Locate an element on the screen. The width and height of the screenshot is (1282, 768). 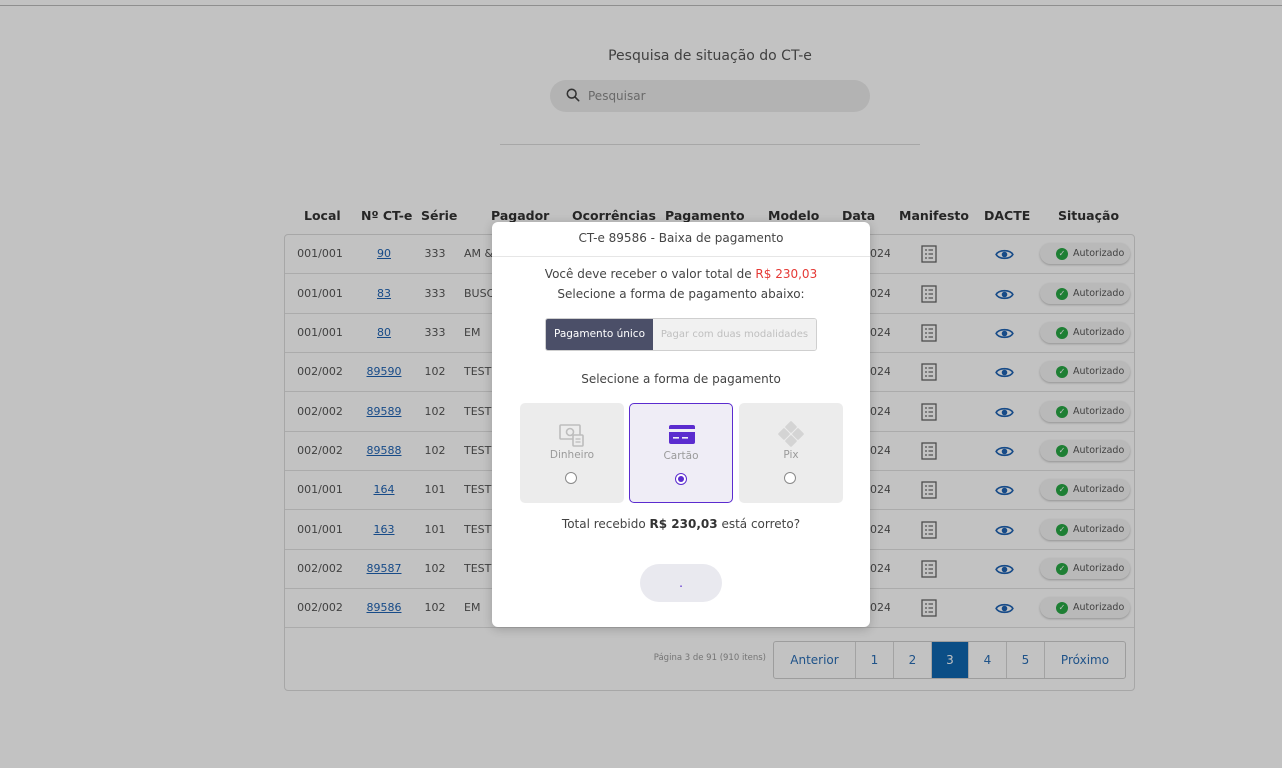
confirm-button: . is located at coordinates (681, 583).